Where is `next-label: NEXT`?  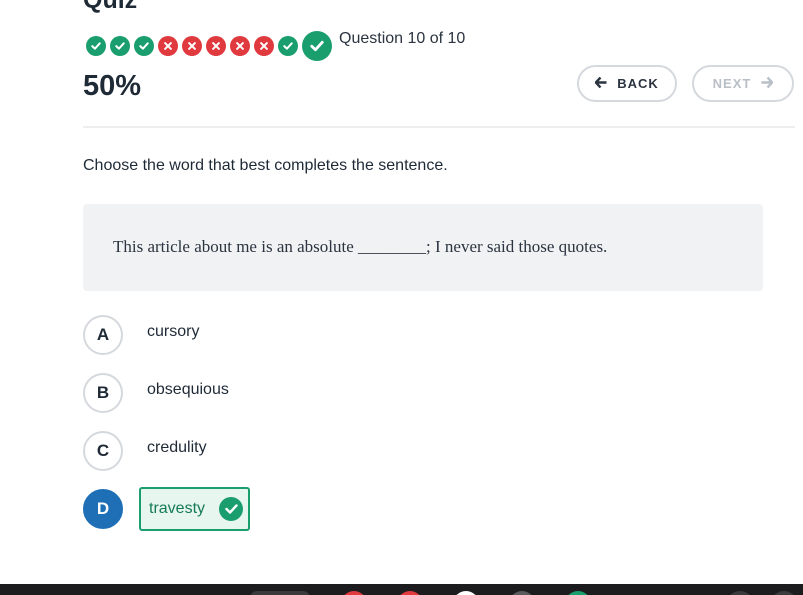 next-label: NEXT is located at coordinates (732, 83).